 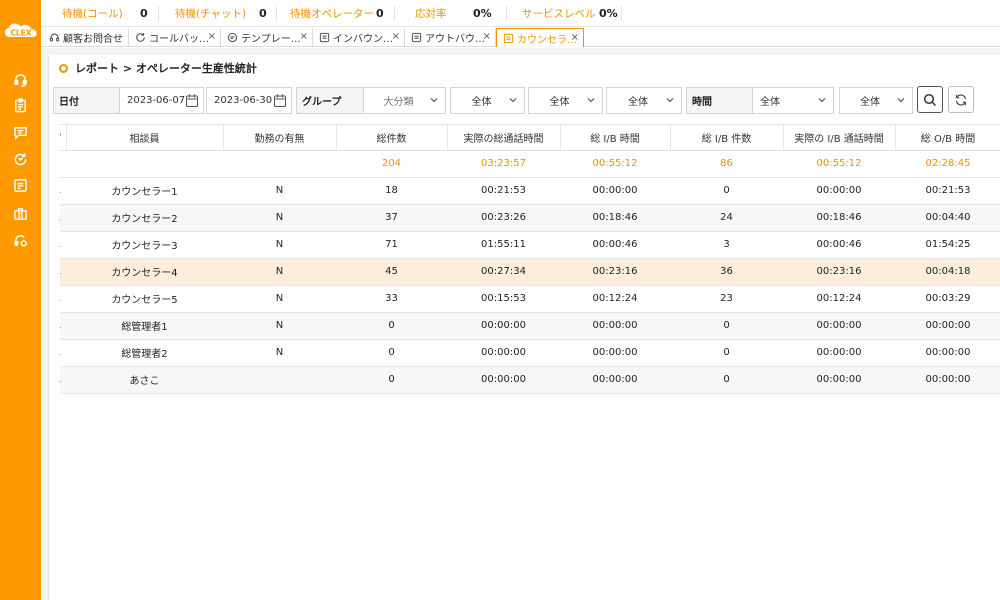 What do you see at coordinates (280, 138) in the screenshot?
I see `column-header: 勤務の有無` at bounding box center [280, 138].